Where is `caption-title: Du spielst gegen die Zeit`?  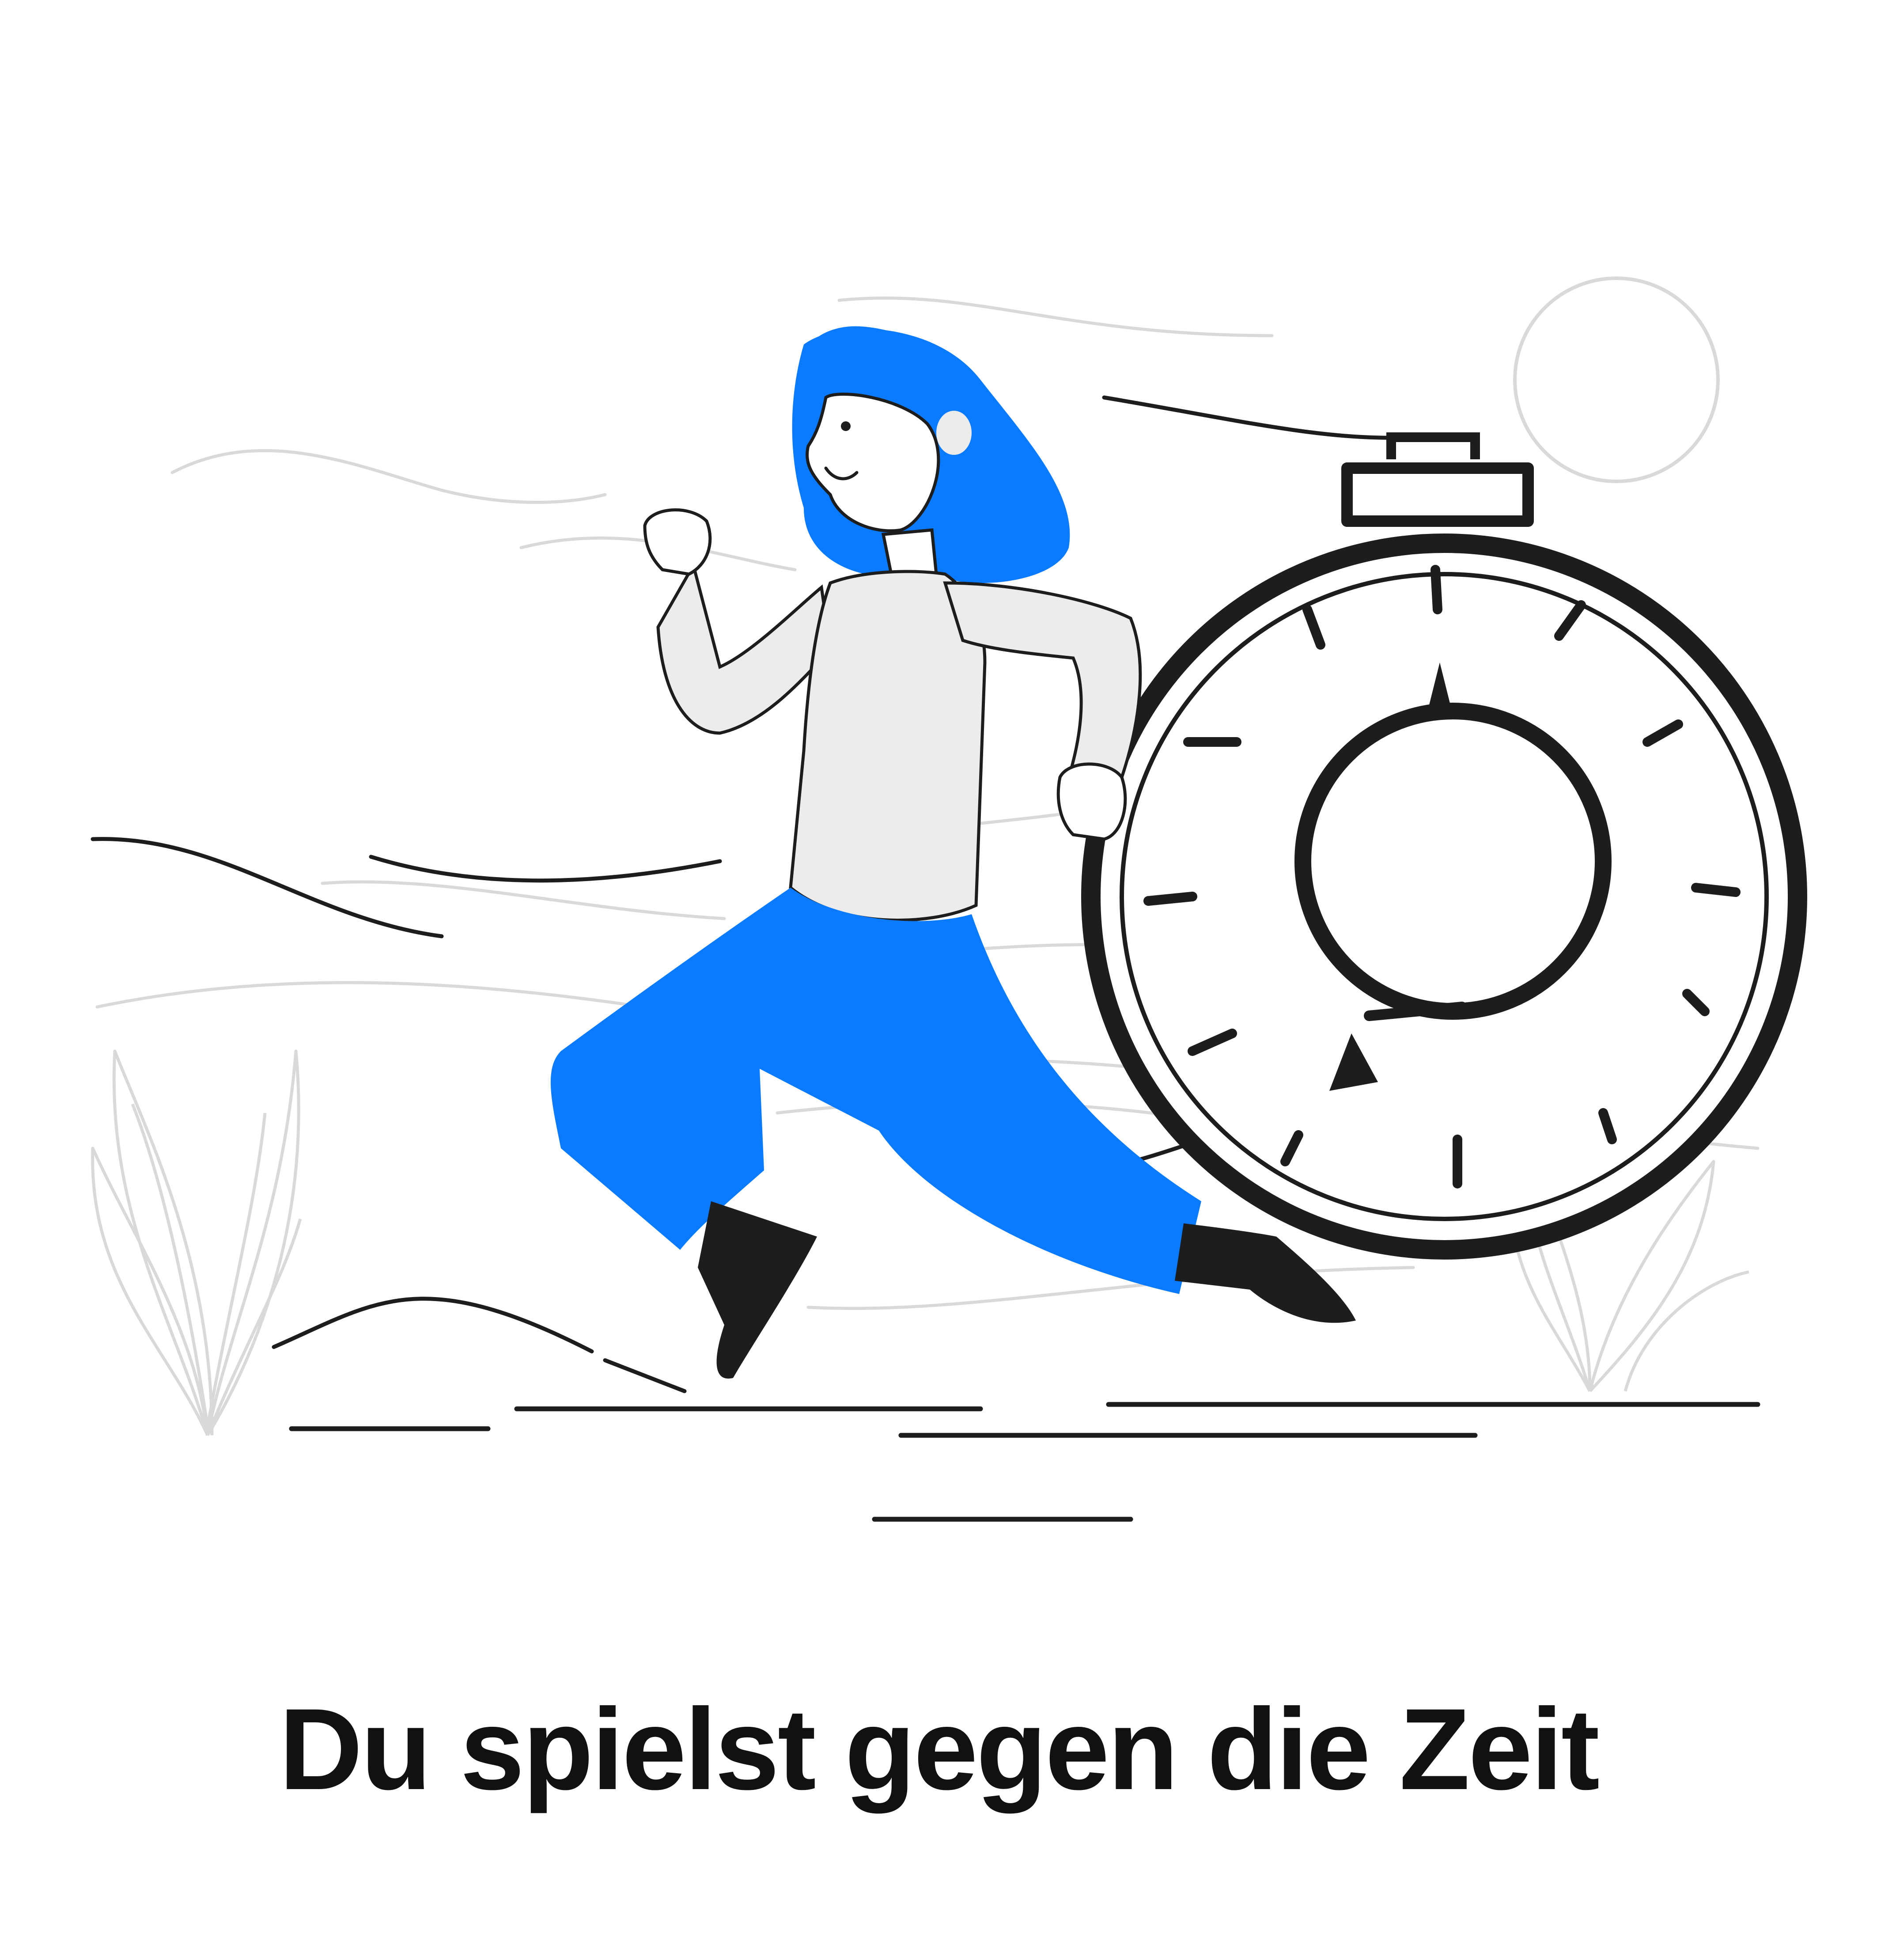
caption-title: Du spielst gegen die Zeit is located at coordinates (939, 1749).